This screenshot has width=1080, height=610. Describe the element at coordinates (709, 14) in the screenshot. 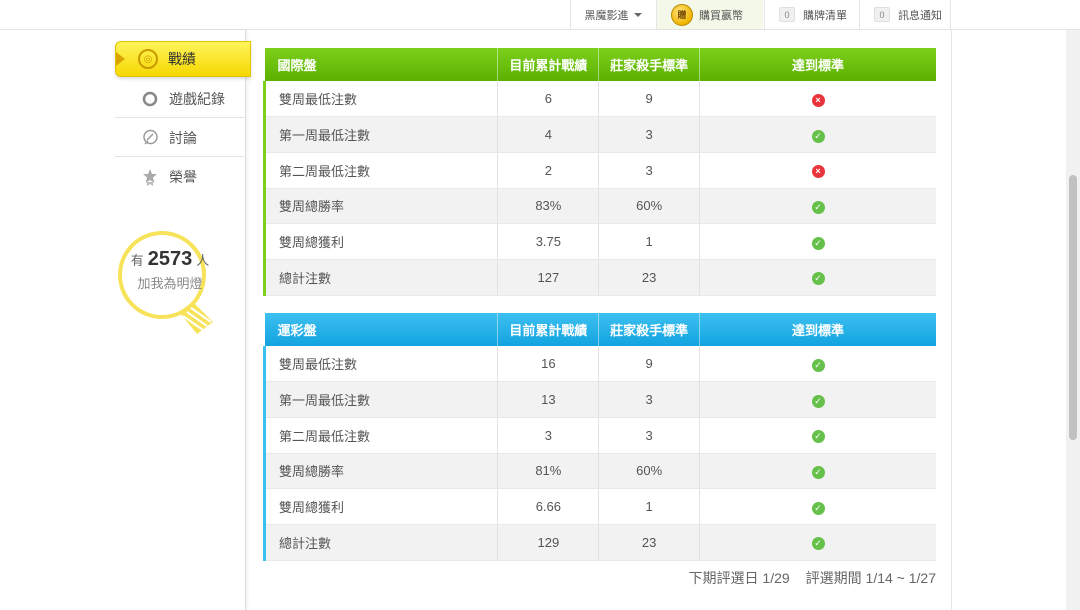

I see `buy-coins-button: 贈 購買嬴幣` at that location.